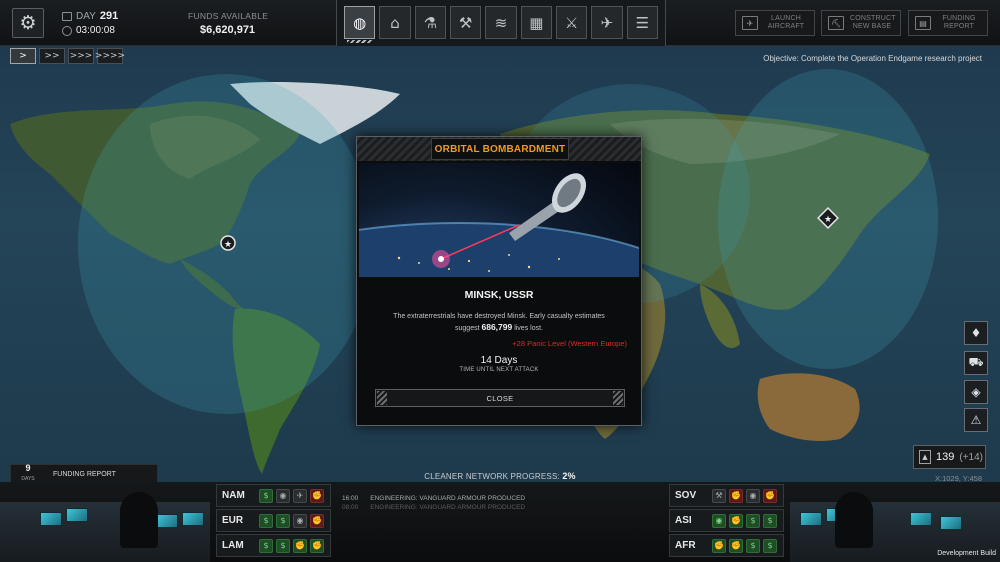 The image size is (1000, 562). What do you see at coordinates (500, 398) in the screenshot?
I see `close-button: CLOSE` at bounding box center [500, 398].